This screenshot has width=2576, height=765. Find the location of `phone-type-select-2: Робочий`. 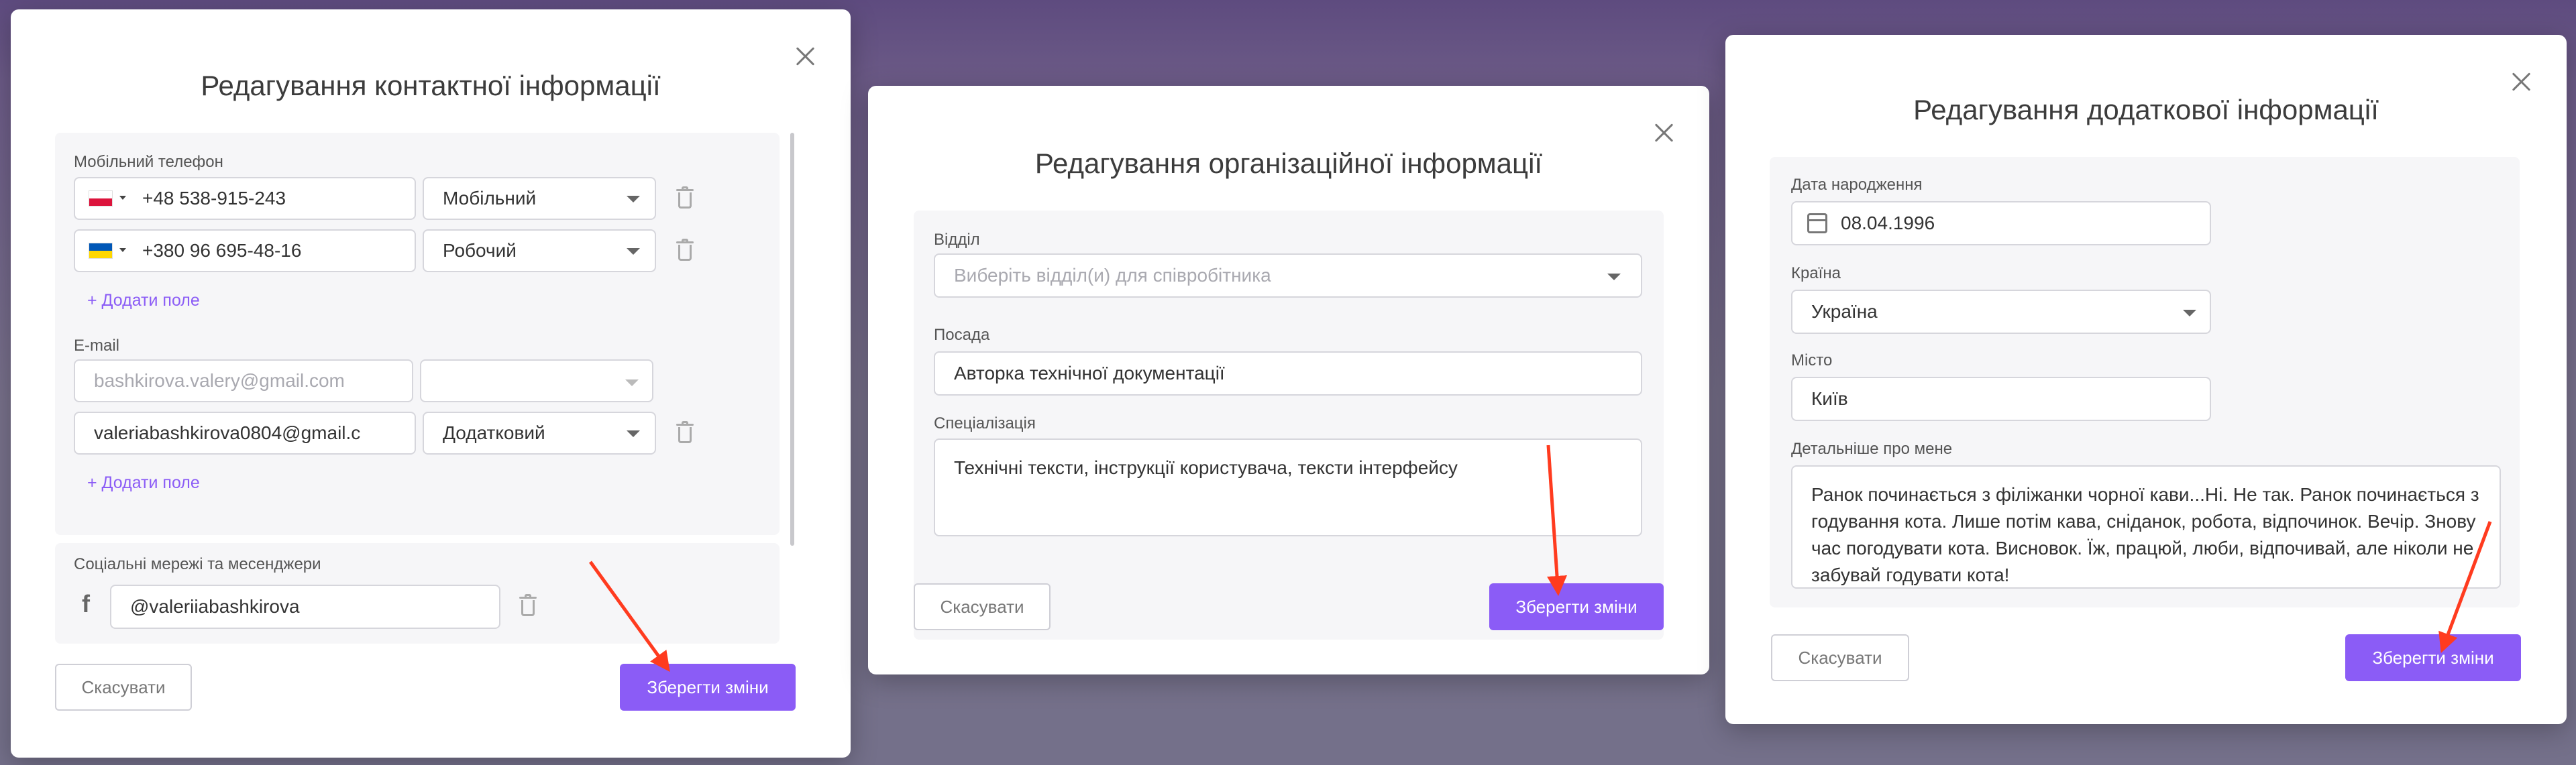

phone-type-select-2: Робочий is located at coordinates (539, 250).